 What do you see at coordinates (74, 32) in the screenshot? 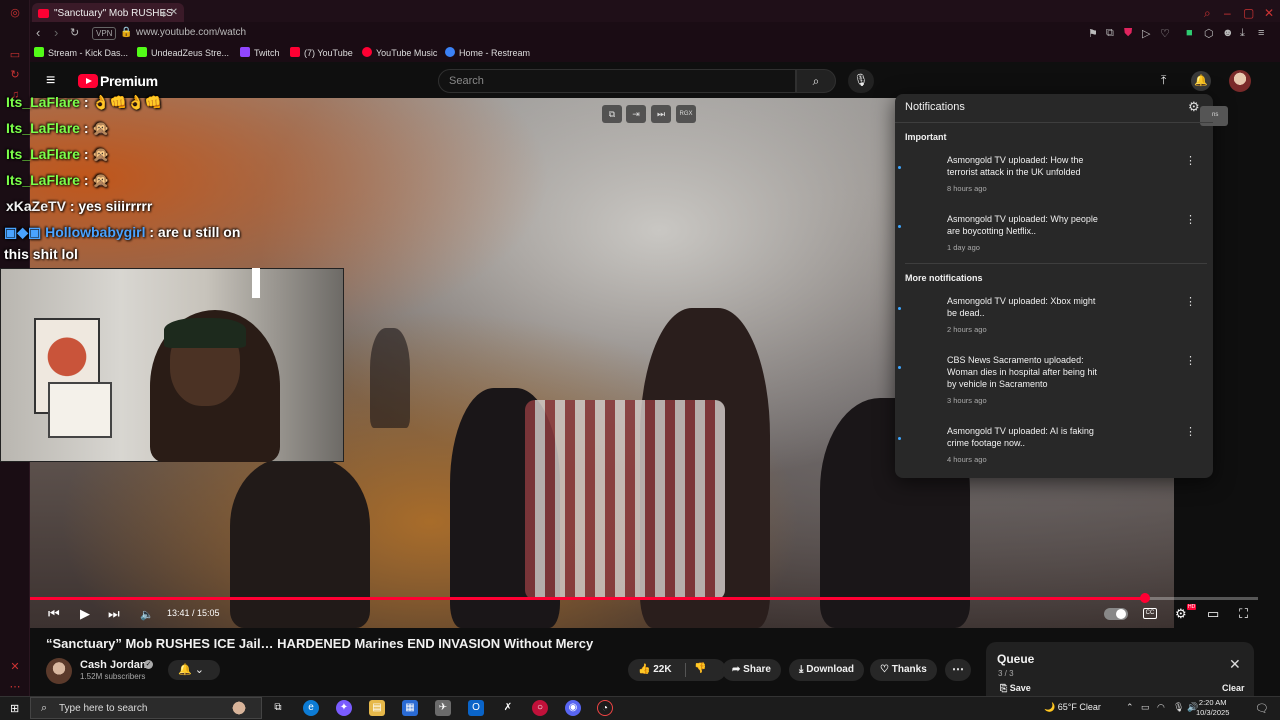
I see `reload-icon: ↻` at bounding box center [74, 32].